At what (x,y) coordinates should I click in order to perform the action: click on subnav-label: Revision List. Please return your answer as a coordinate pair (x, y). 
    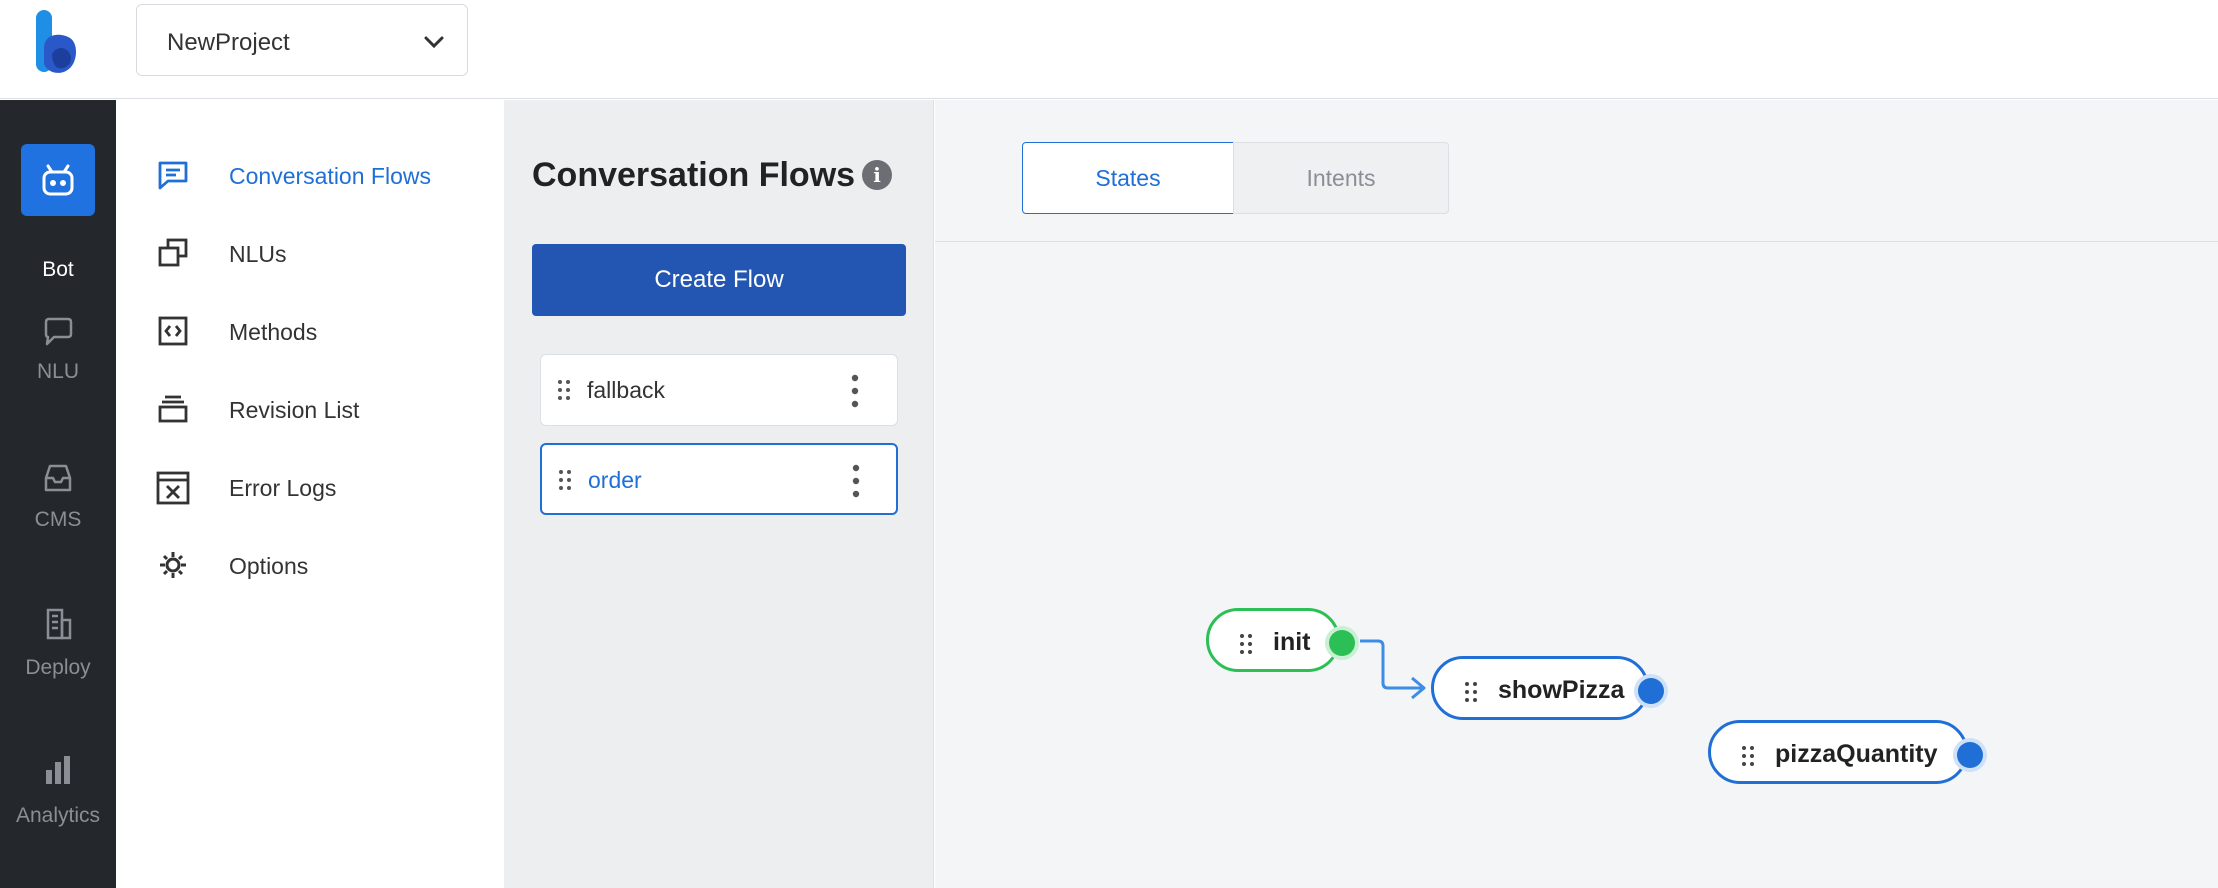
    Looking at the image, I should click on (294, 410).